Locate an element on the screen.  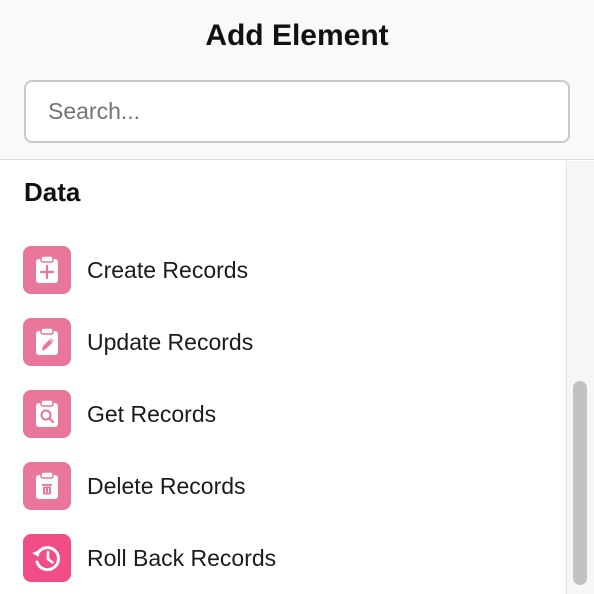
search-field is located at coordinates (297, 111).